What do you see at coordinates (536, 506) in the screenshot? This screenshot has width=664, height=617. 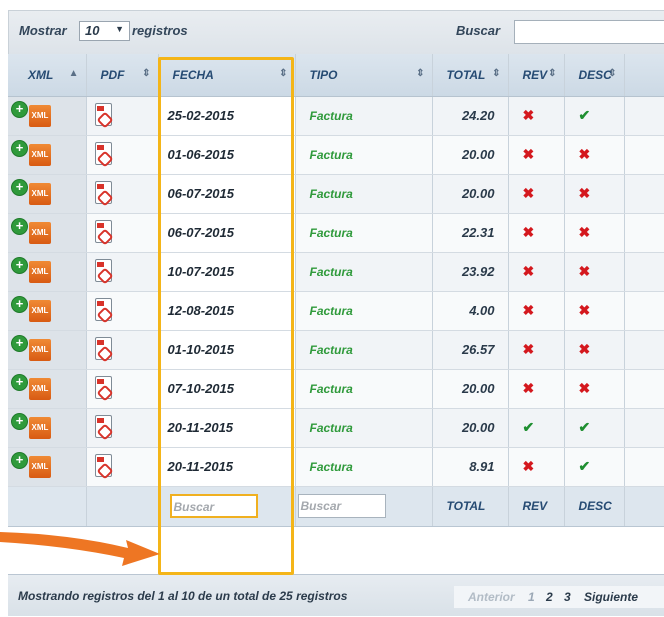 I see `footer-label-rev: REV` at bounding box center [536, 506].